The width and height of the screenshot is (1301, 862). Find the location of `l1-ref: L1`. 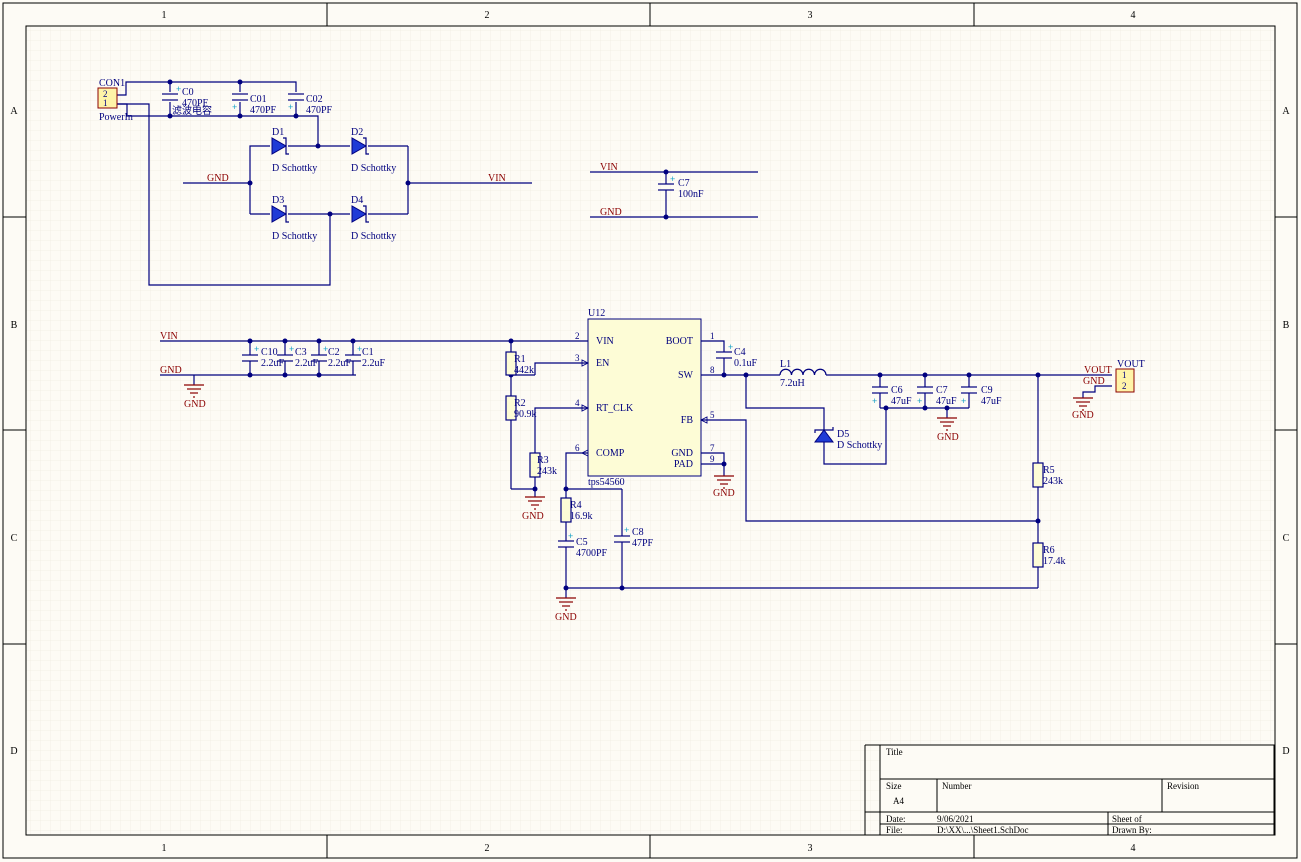

l1-ref: L1 is located at coordinates (785, 364).